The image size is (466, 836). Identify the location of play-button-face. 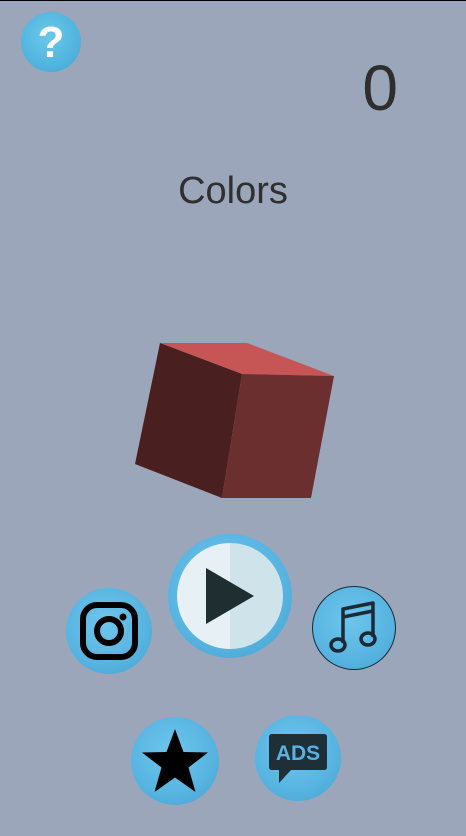
(230, 596).